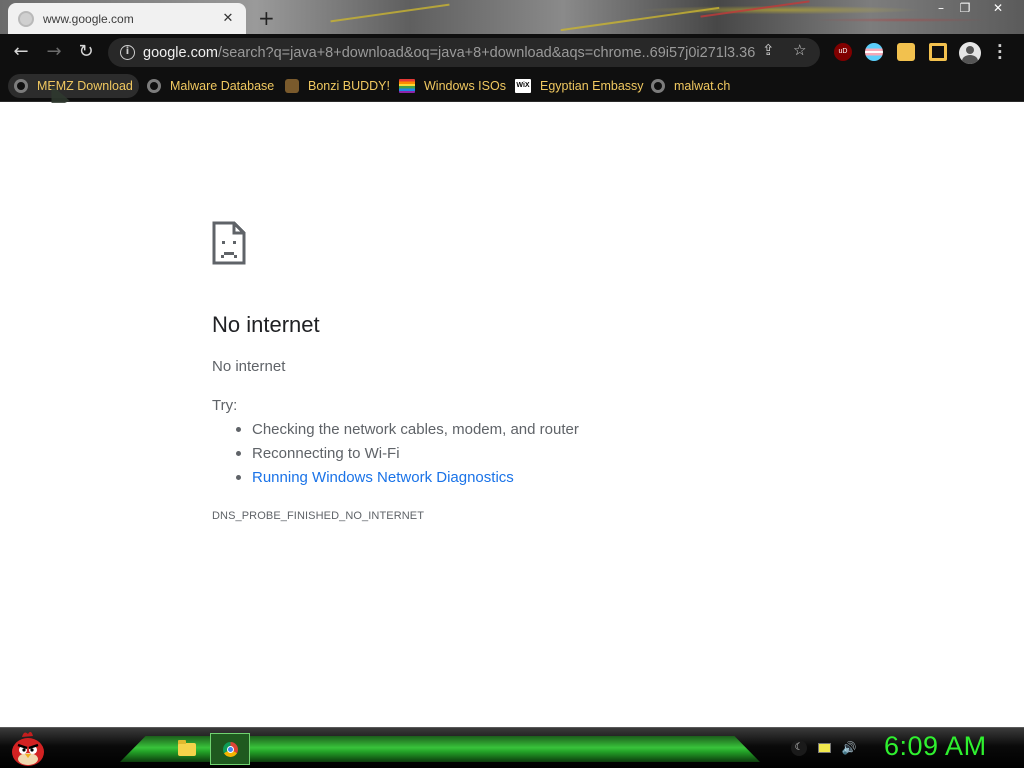 The height and width of the screenshot is (768, 1024). Describe the element at coordinates (28, 748) in the screenshot. I see `start-button-angry-bird-icon` at that location.